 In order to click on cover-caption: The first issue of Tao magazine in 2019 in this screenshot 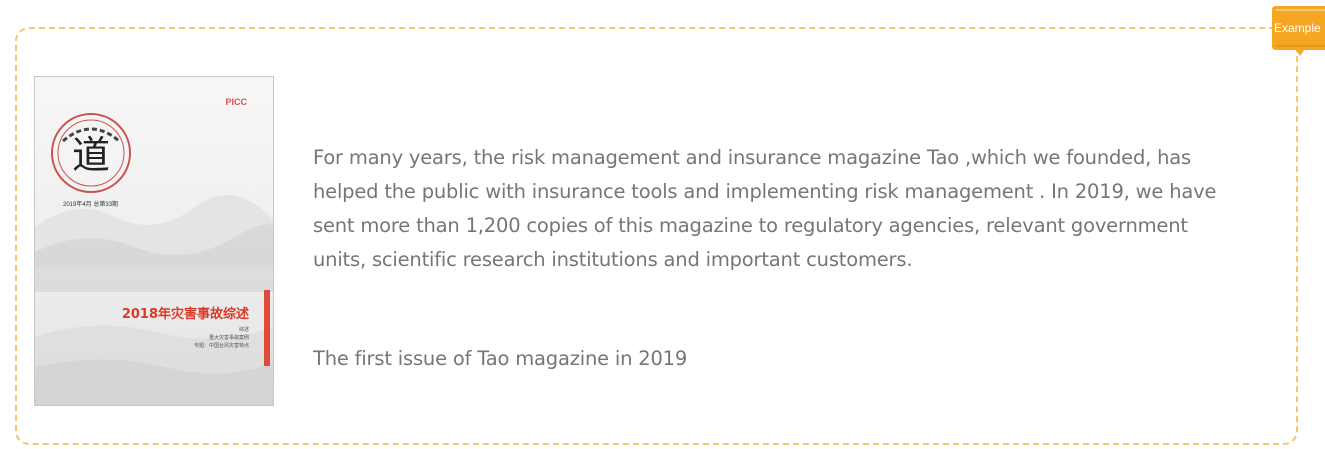, I will do `click(500, 358)`.